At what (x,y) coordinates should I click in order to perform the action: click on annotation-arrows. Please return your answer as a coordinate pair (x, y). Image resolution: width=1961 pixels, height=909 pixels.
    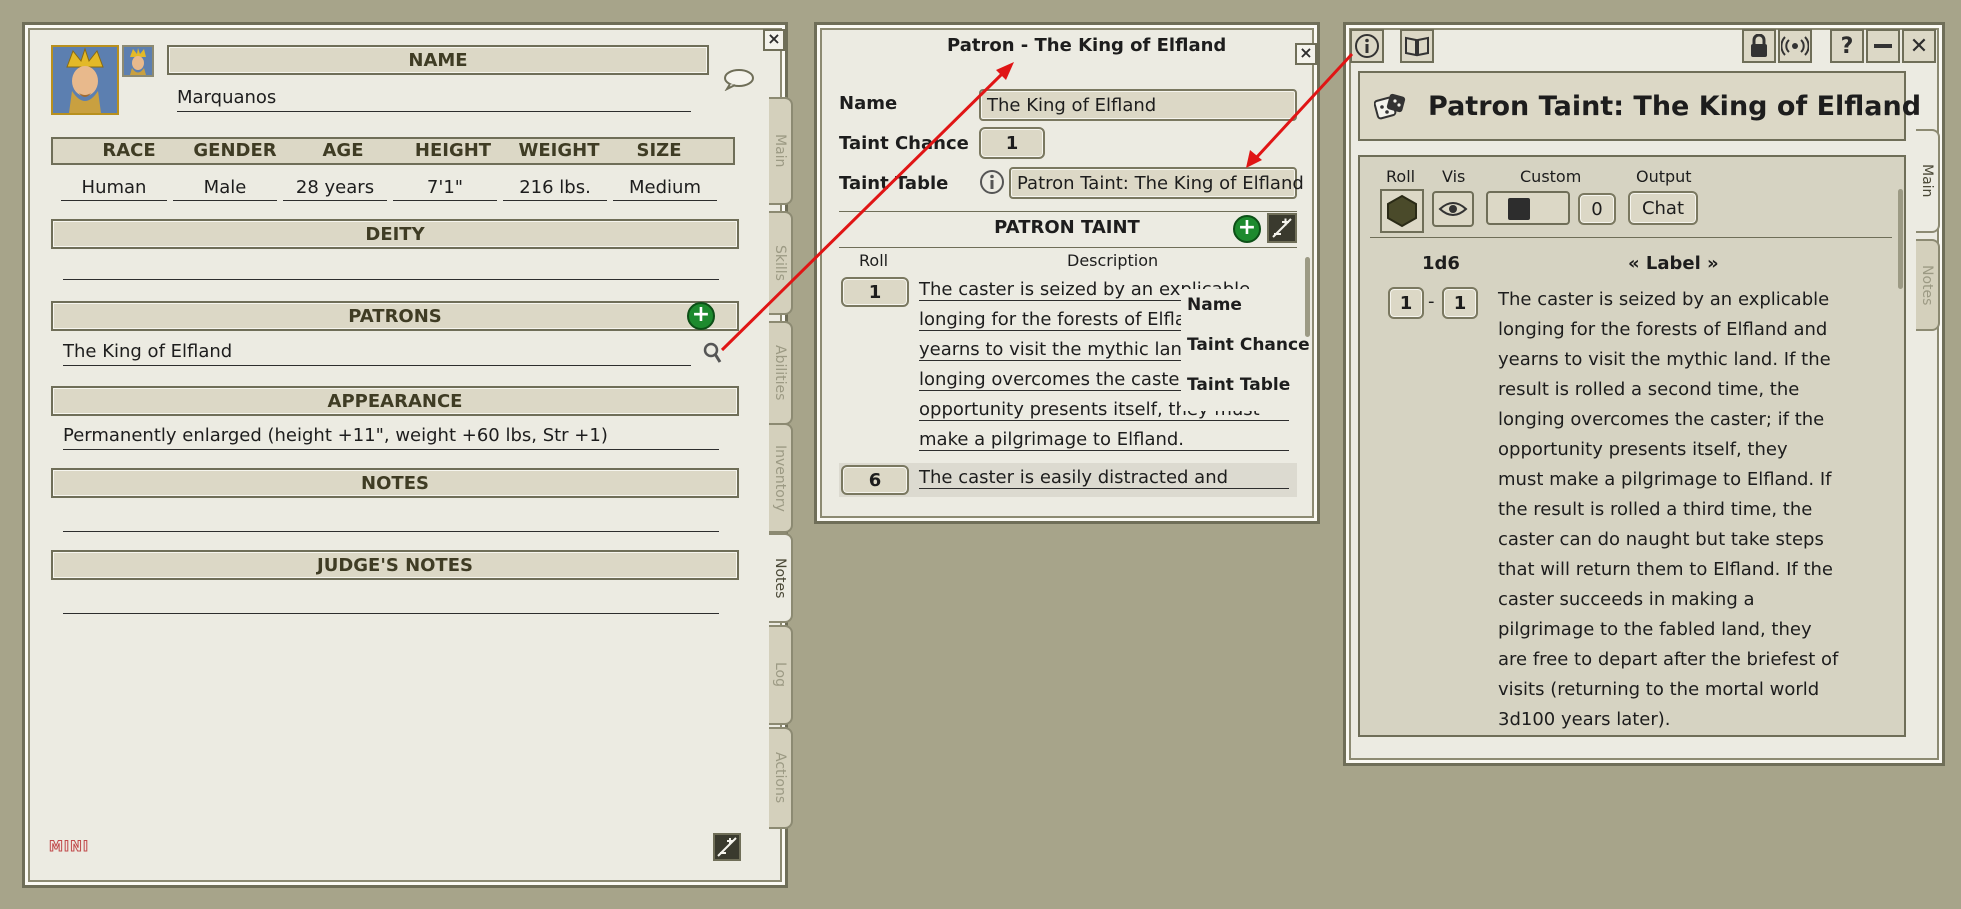
    Looking at the image, I should click on (1037, 202).